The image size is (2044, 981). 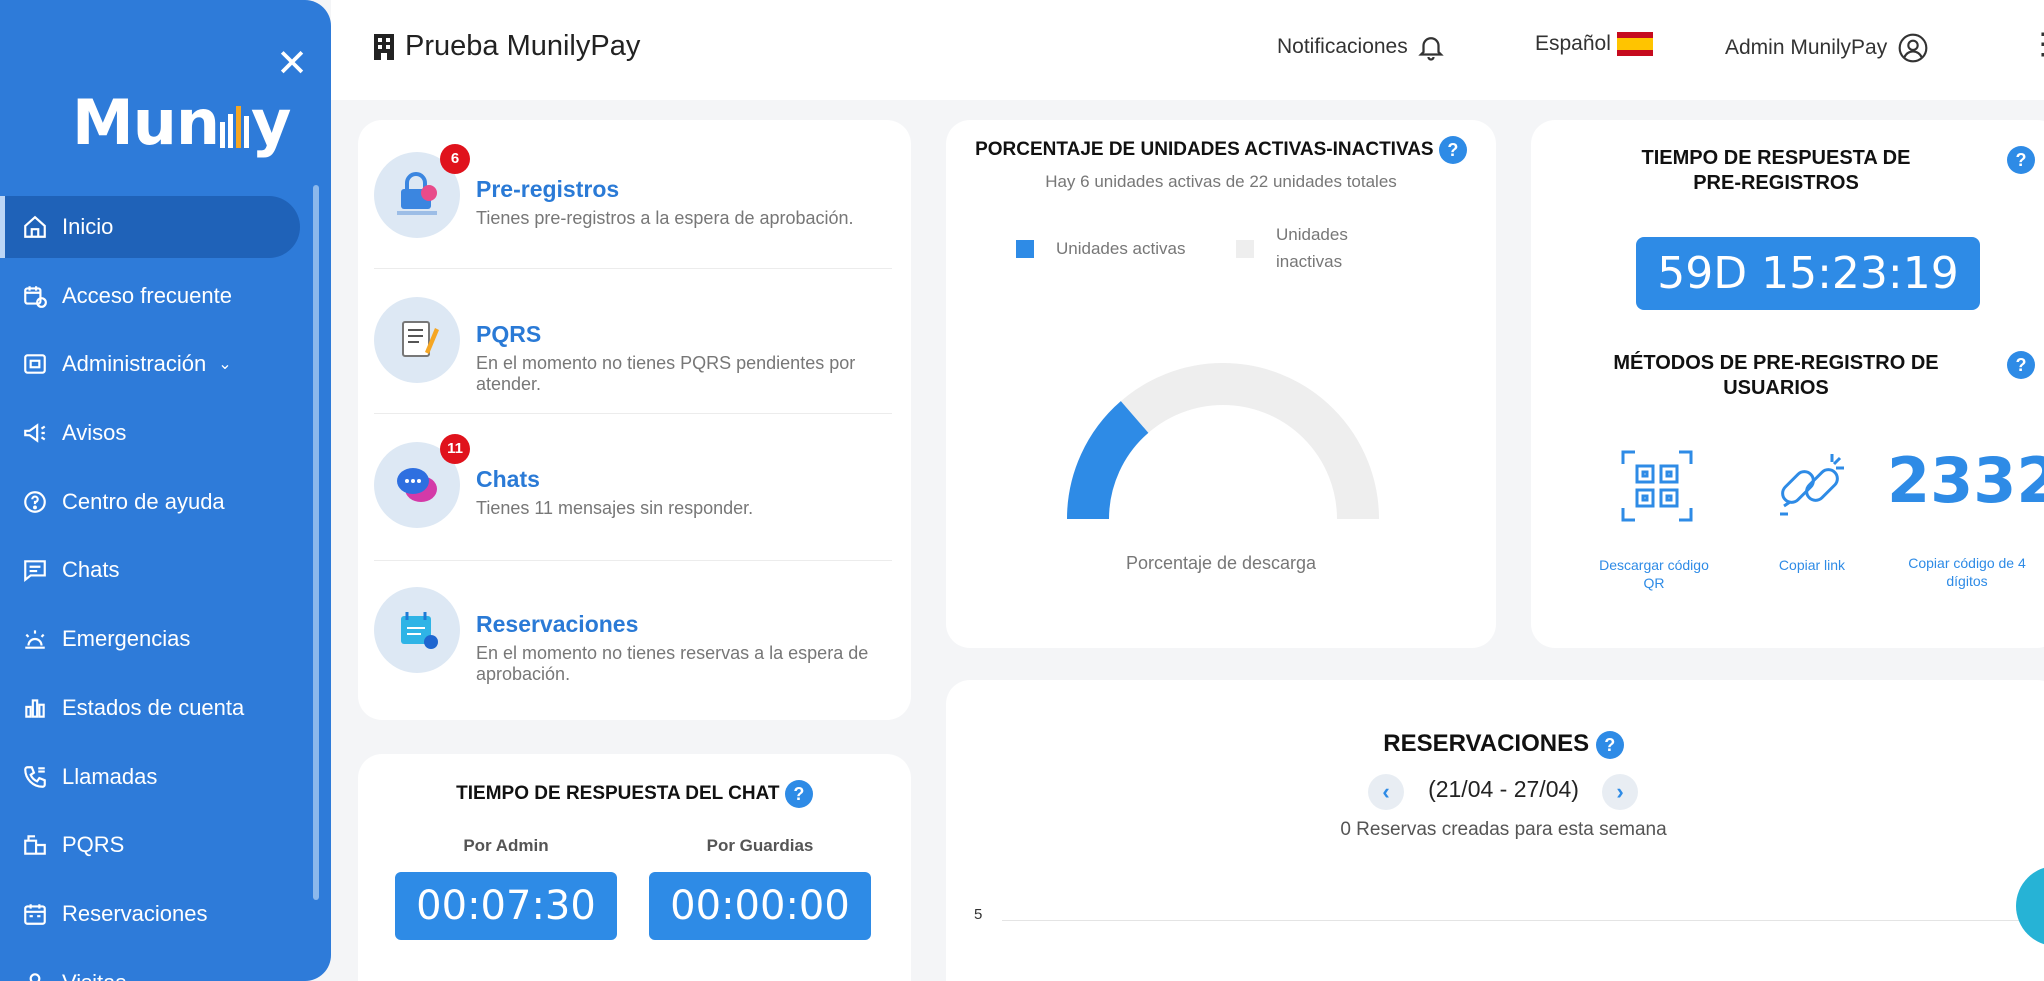 What do you see at coordinates (143, 501) in the screenshot?
I see `sidebar-item-label: Centro de ayuda` at bounding box center [143, 501].